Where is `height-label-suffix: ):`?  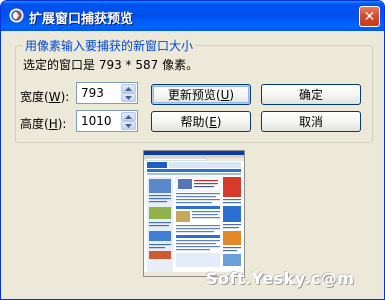
height-label-suffix: ): is located at coordinates (62, 124).